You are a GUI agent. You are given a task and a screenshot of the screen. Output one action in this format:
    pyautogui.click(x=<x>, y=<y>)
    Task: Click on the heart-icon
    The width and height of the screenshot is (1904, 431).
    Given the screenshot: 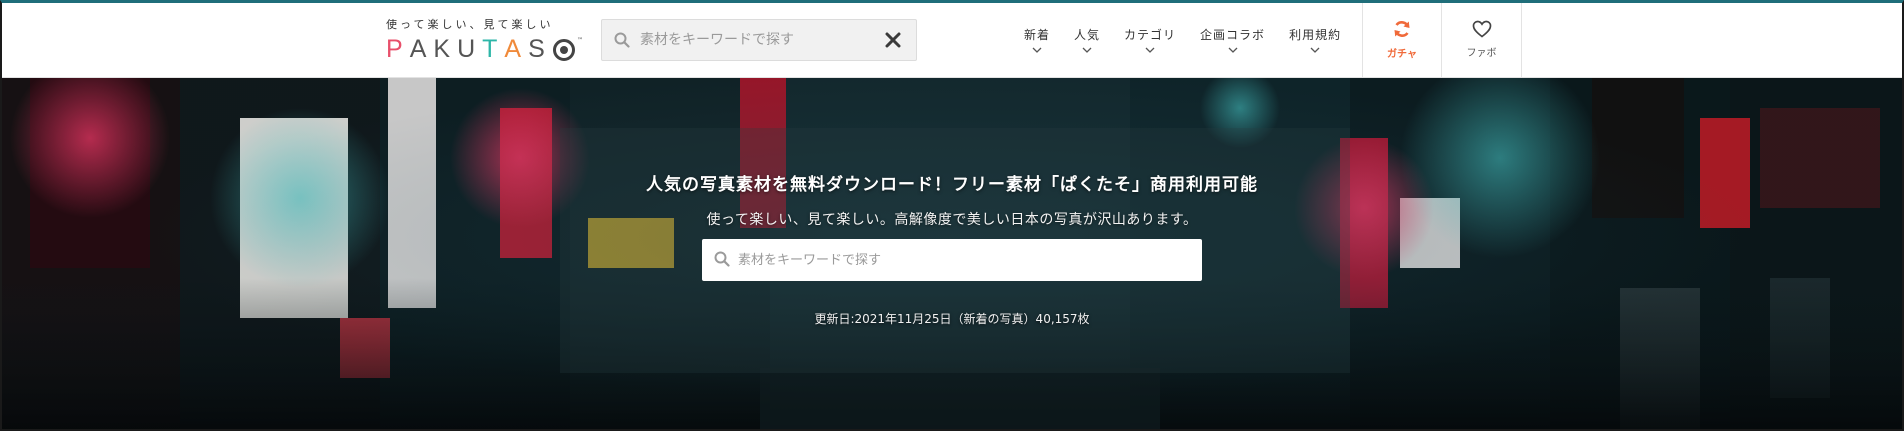 What is the action you would take?
    pyautogui.click(x=1481, y=29)
    